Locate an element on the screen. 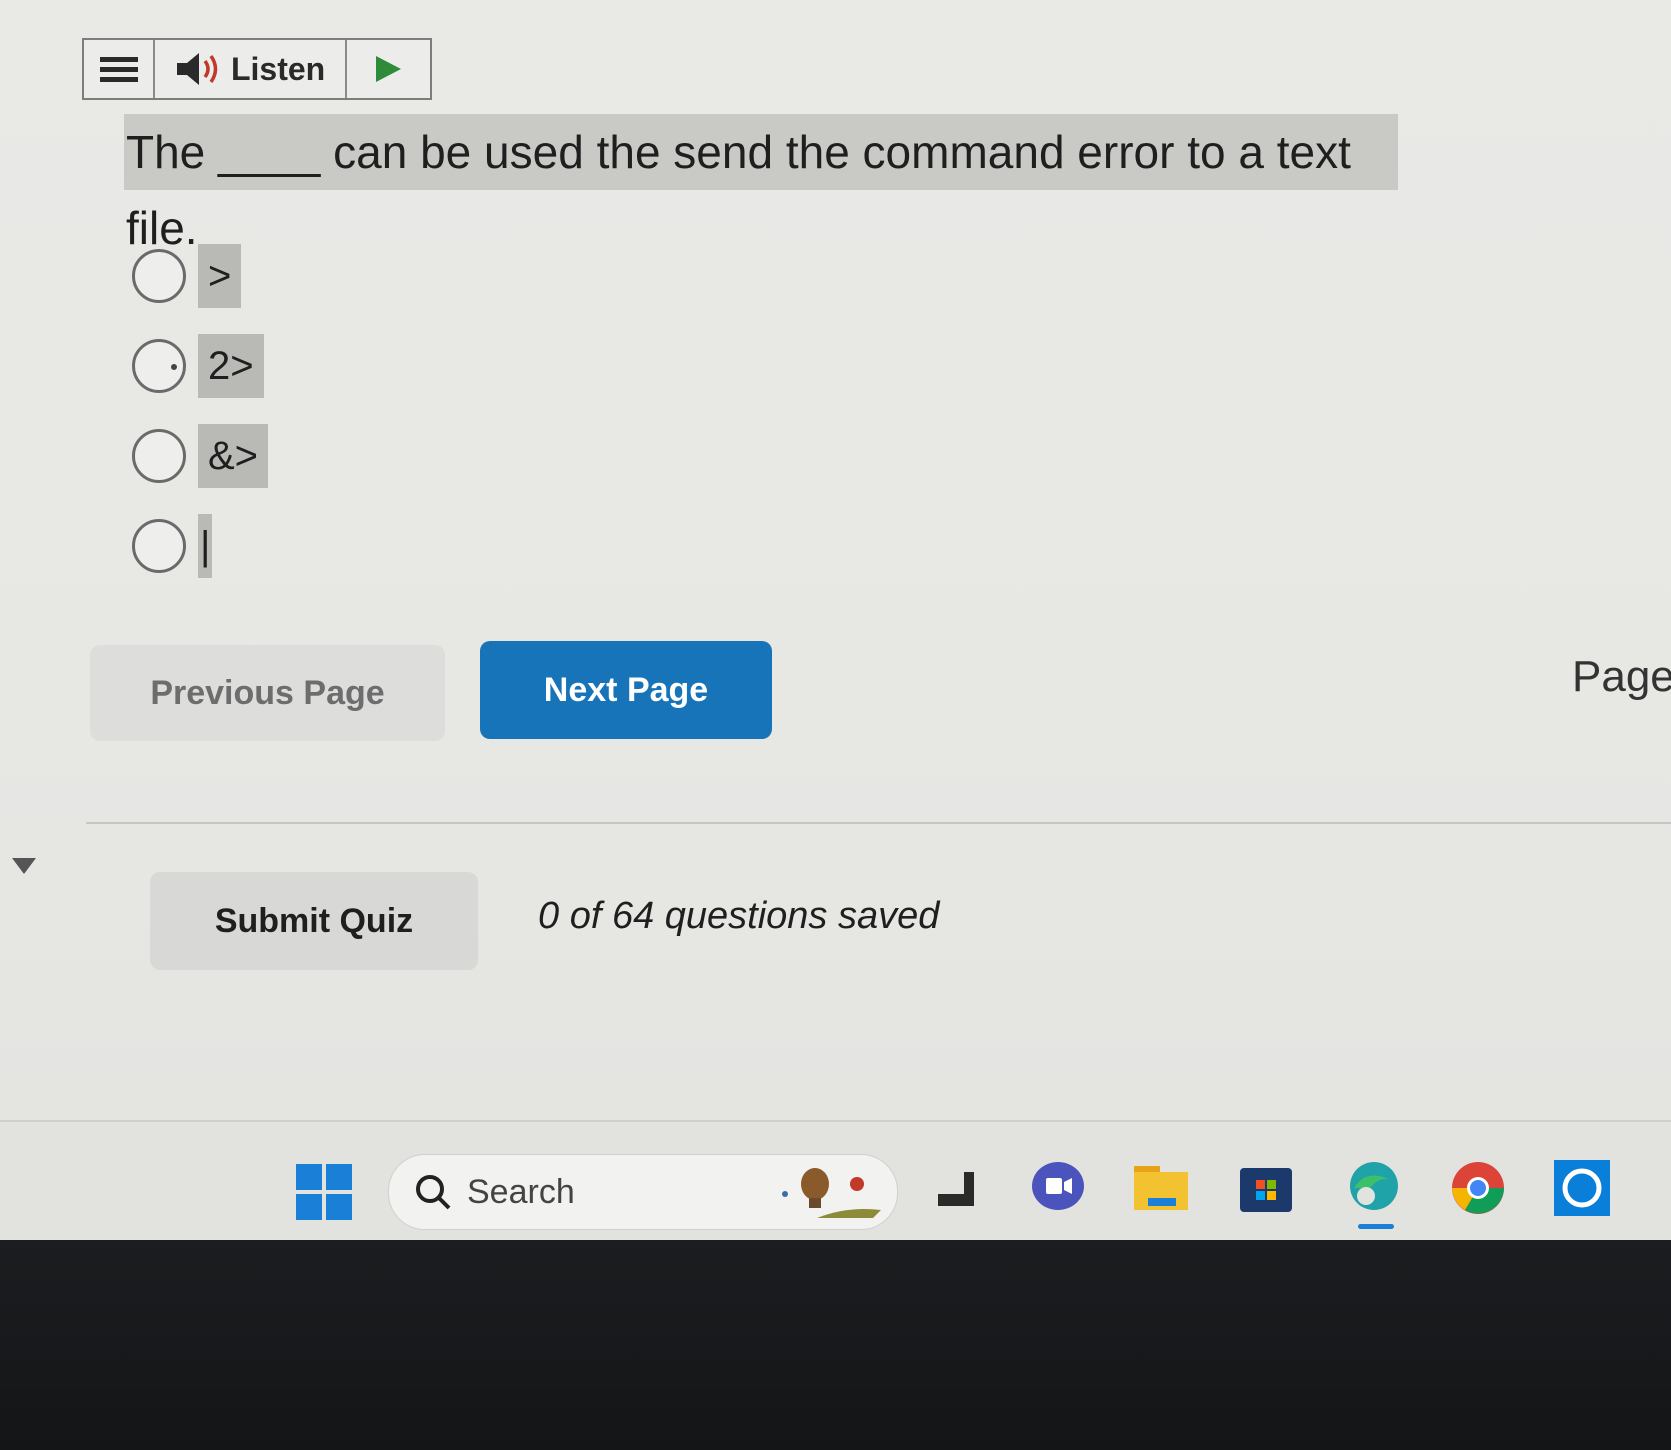 The image size is (1671, 1450). taskbar: Search is located at coordinates (835, 1181).